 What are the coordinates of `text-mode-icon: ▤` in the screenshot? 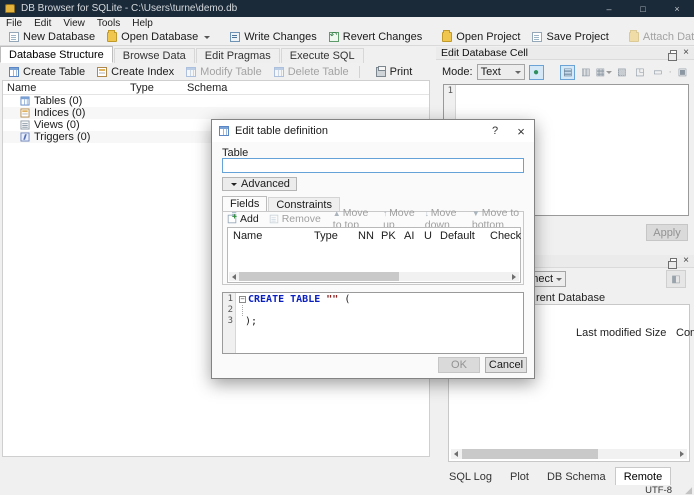 It's located at (568, 72).